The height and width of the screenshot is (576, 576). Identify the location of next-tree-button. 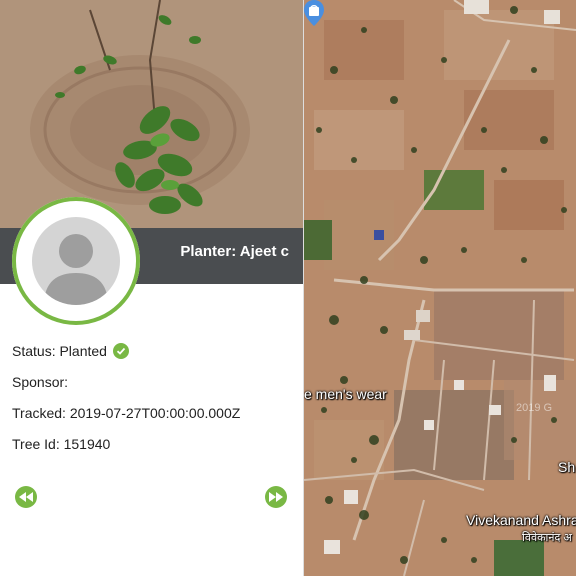
(276, 497).